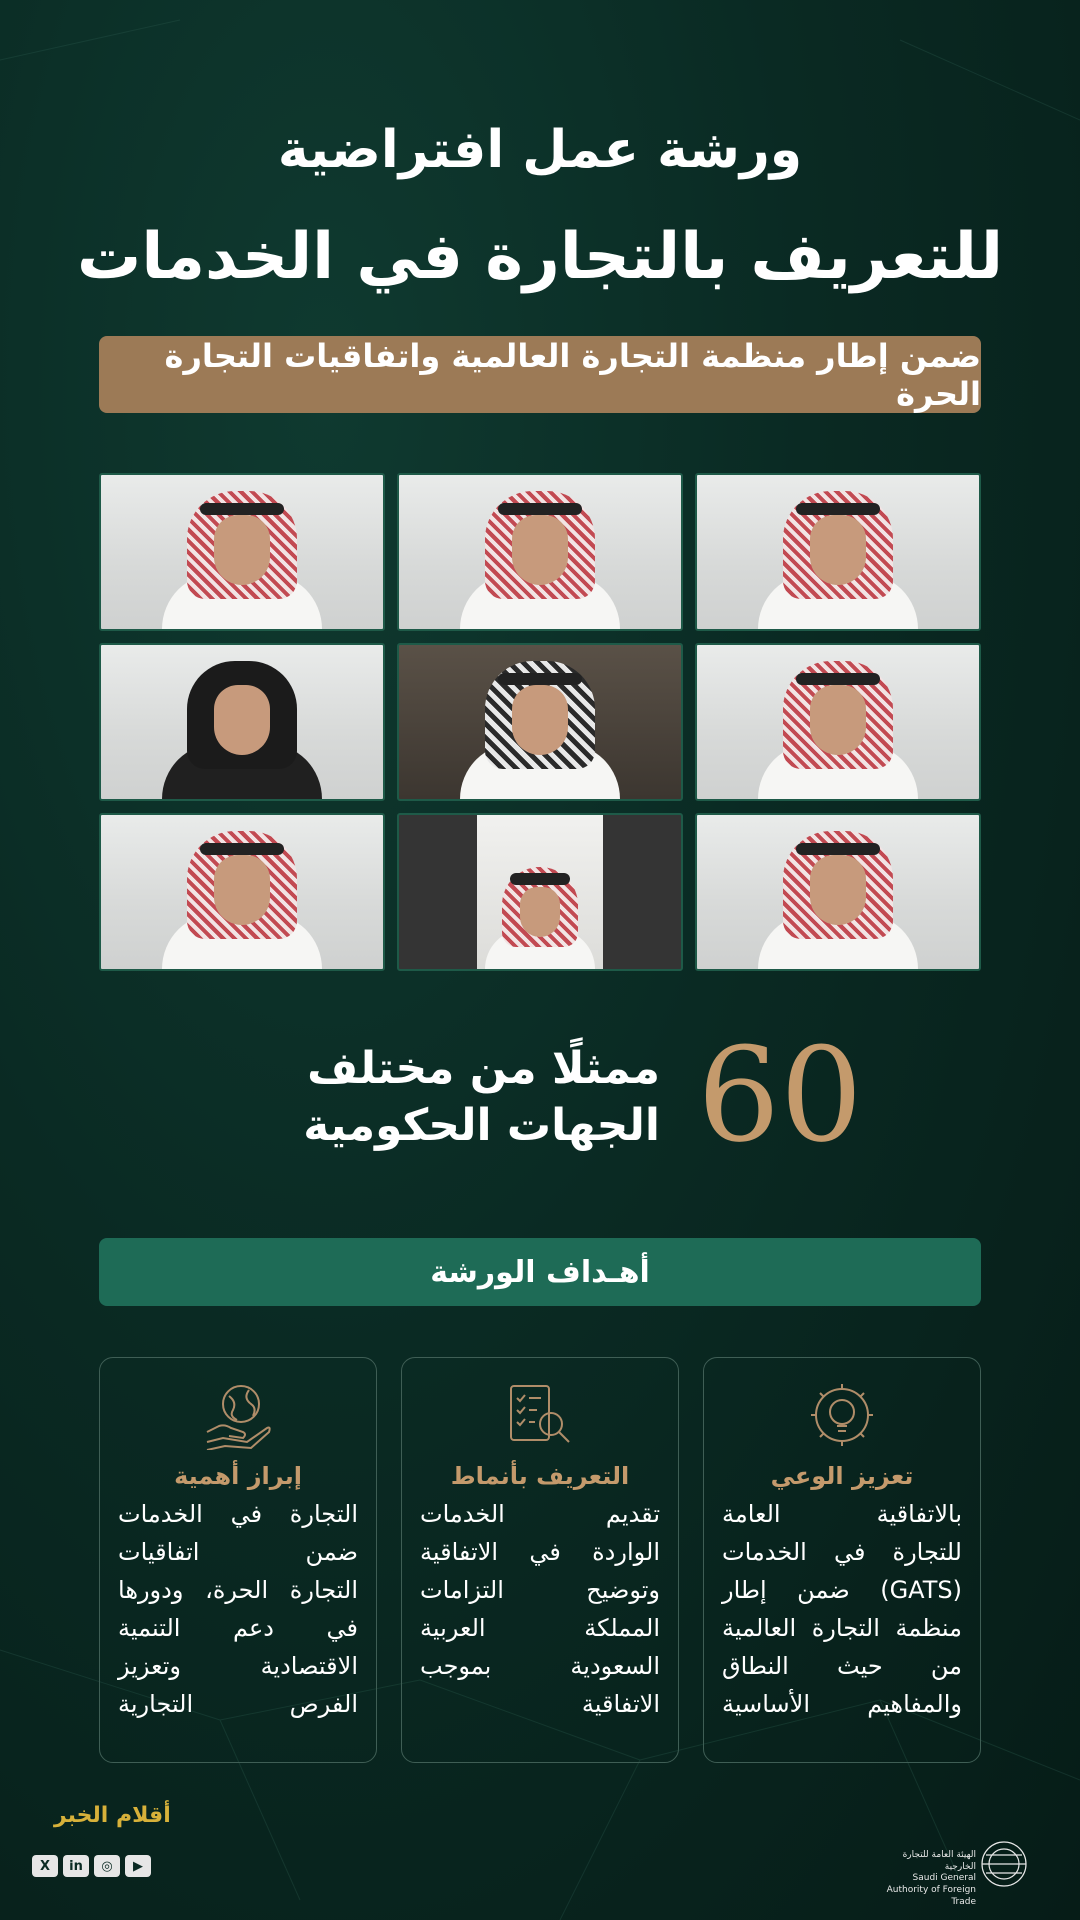 The height and width of the screenshot is (1920, 1080). I want to click on card-line: في دعم التنمية, so click(238, 1627).